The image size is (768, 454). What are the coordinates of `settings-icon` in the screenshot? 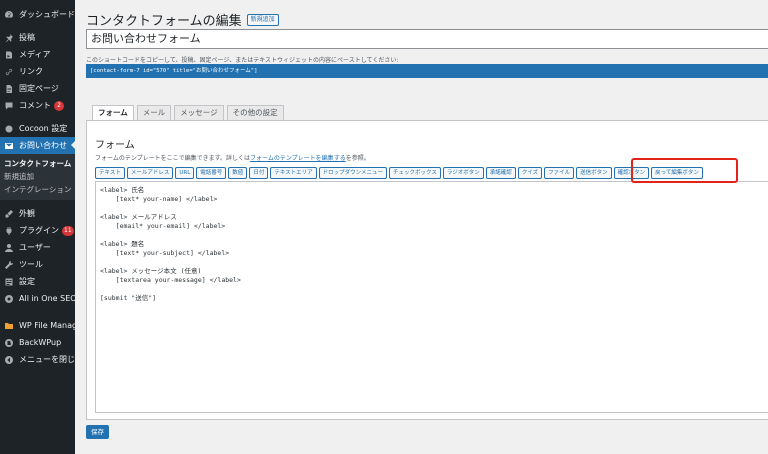 It's located at (8, 281).